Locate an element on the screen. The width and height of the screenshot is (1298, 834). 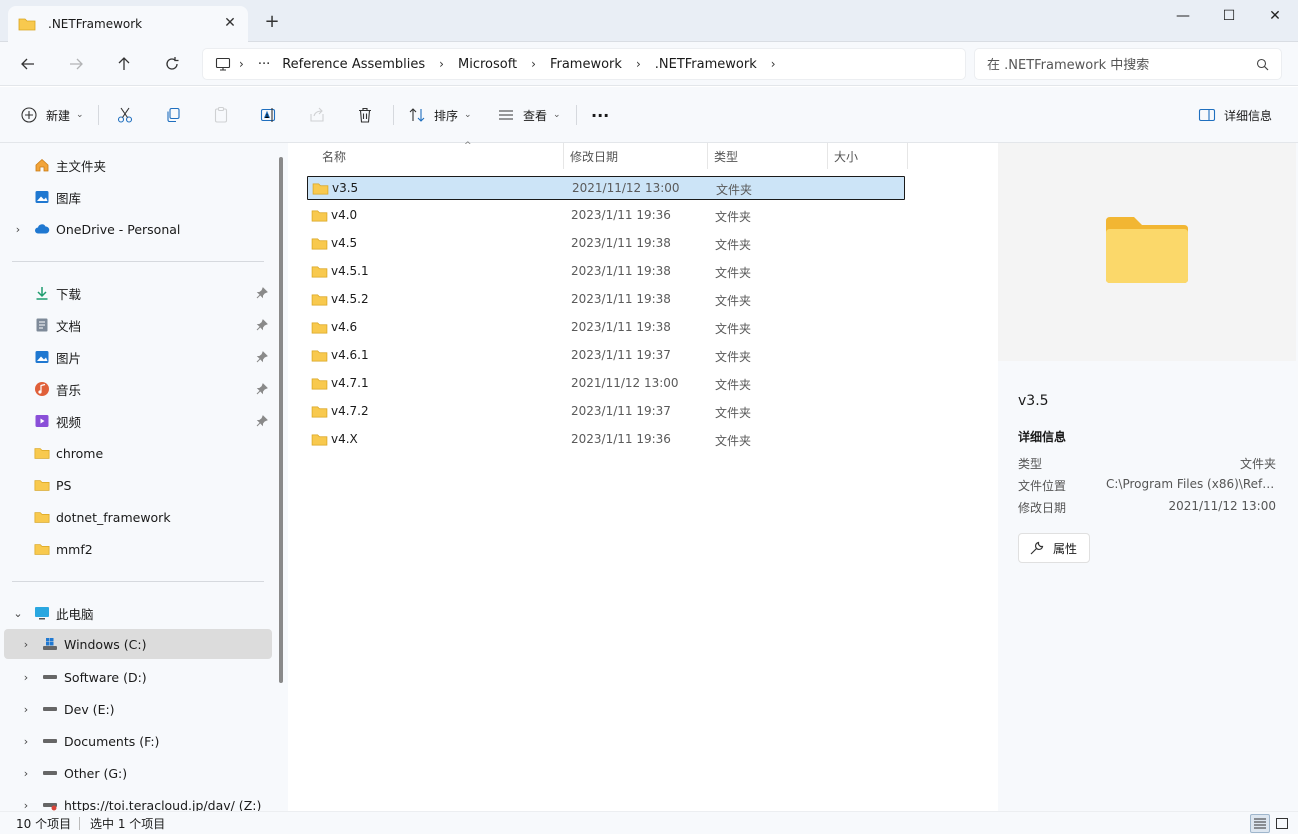
tab-close-icon: ✕ is located at coordinates (230, 23).